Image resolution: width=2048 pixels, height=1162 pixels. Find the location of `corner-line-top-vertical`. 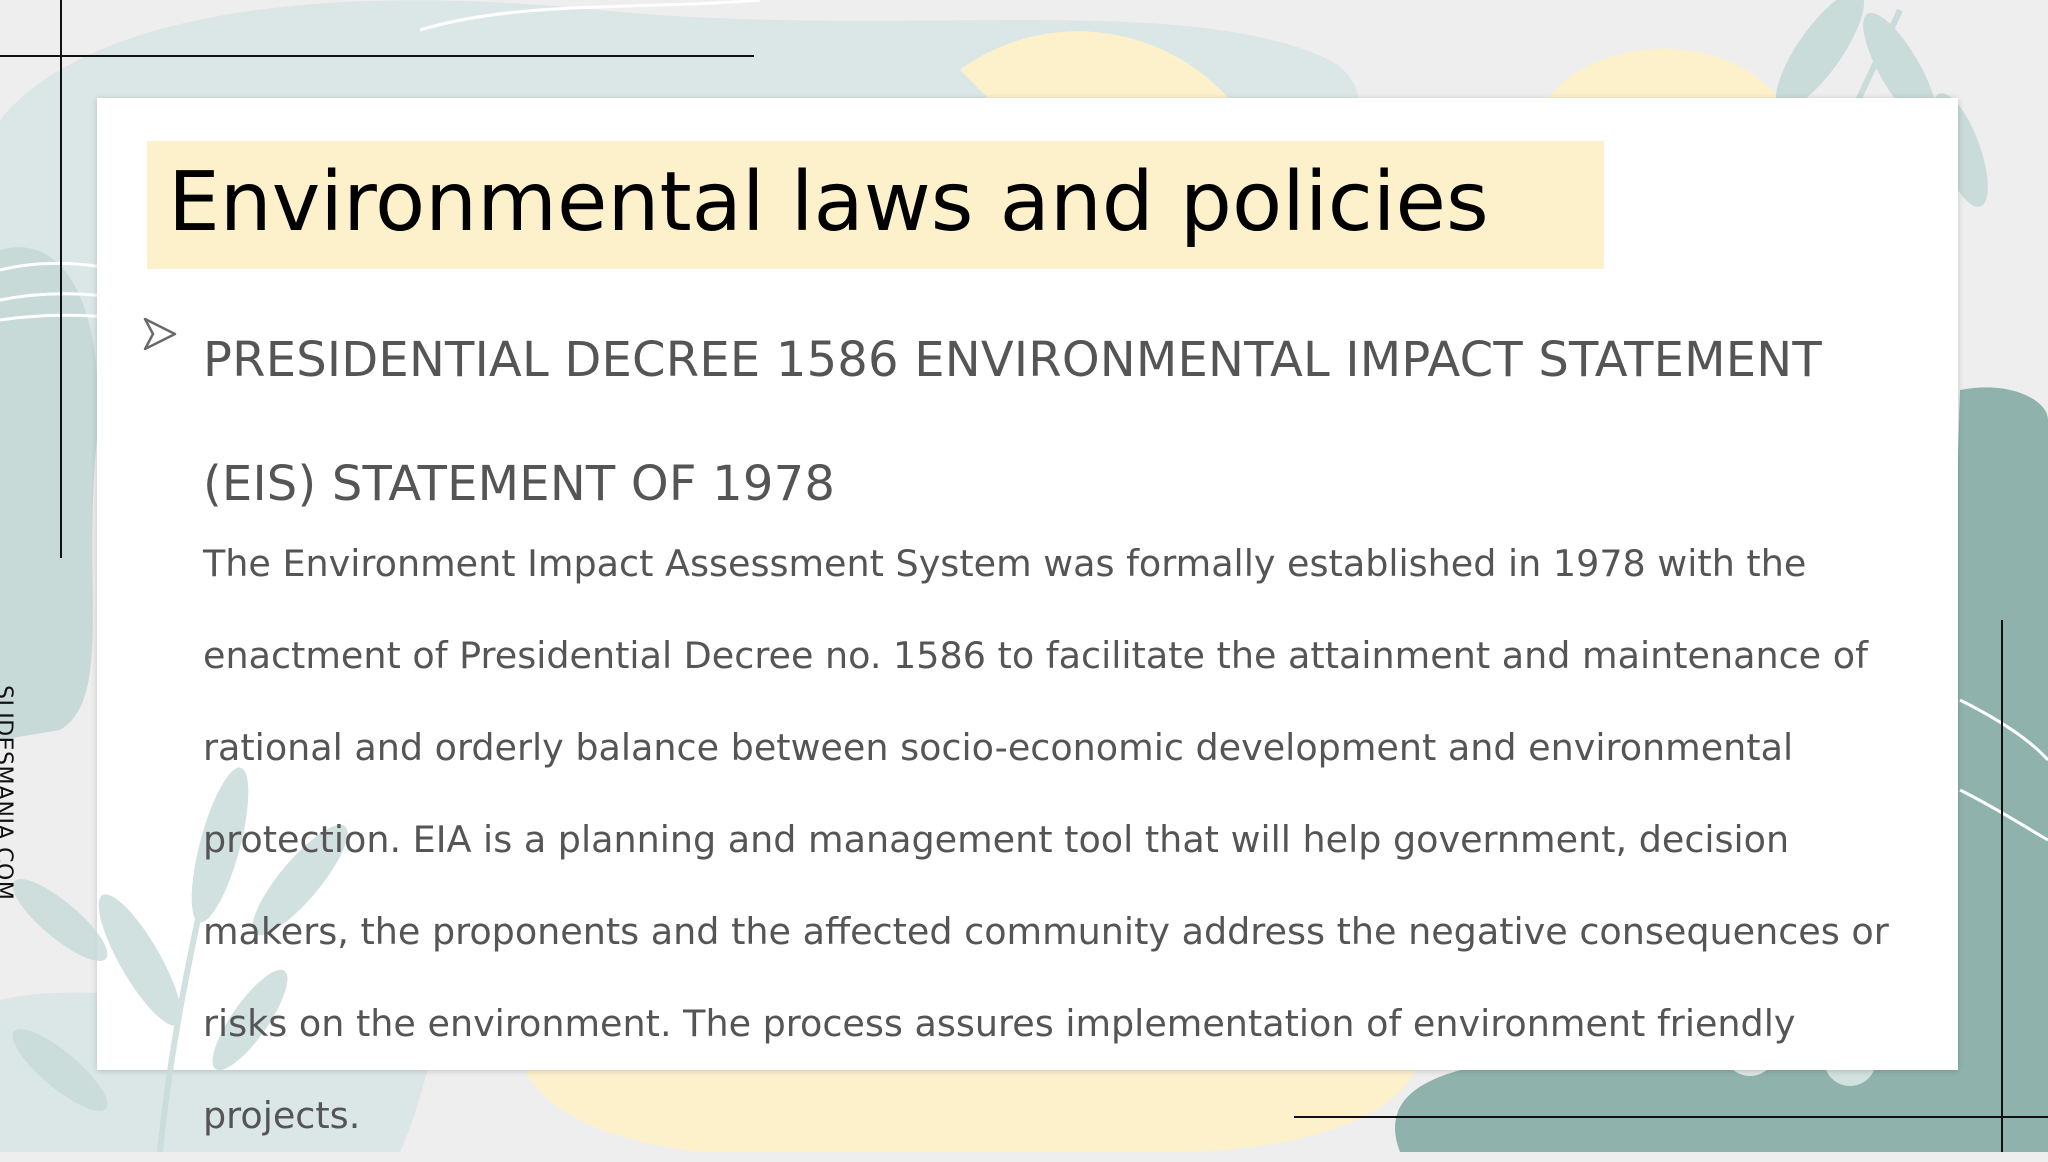

corner-line-top-vertical is located at coordinates (61, 279).